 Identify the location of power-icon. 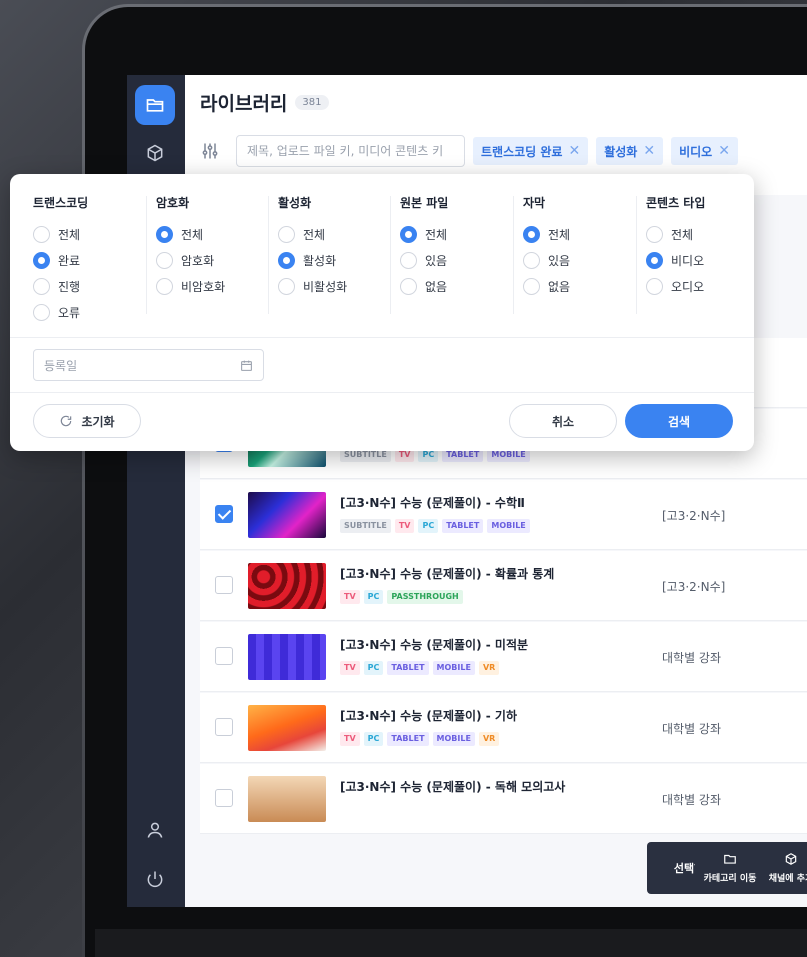
(155, 879).